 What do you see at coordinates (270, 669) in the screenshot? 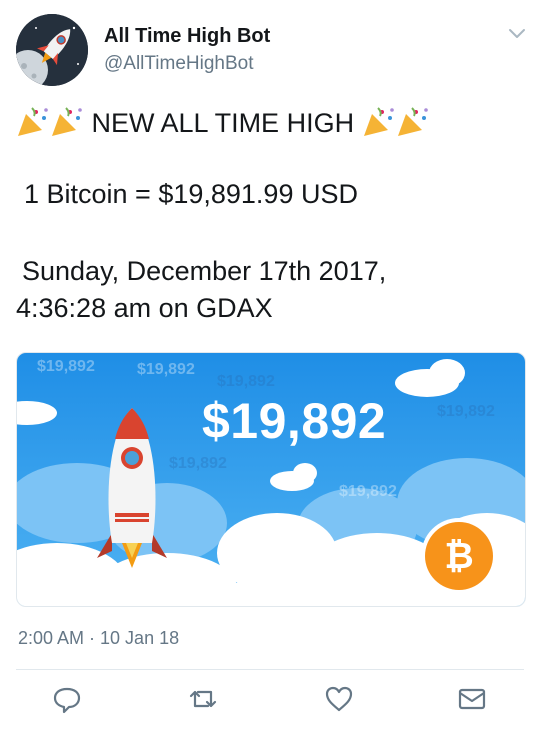
I see `divider` at bounding box center [270, 669].